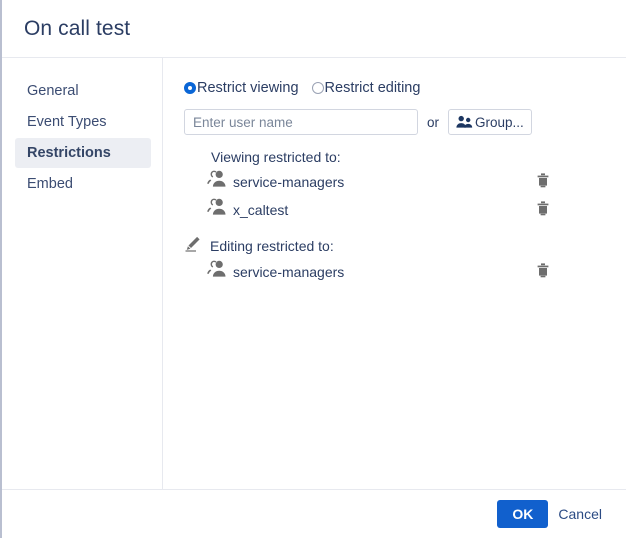 The image size is (626, 538). Describe the element at coordinates (261, 209) in the screenshot. I see `restricted-entity-name: x_caltest` at that location.